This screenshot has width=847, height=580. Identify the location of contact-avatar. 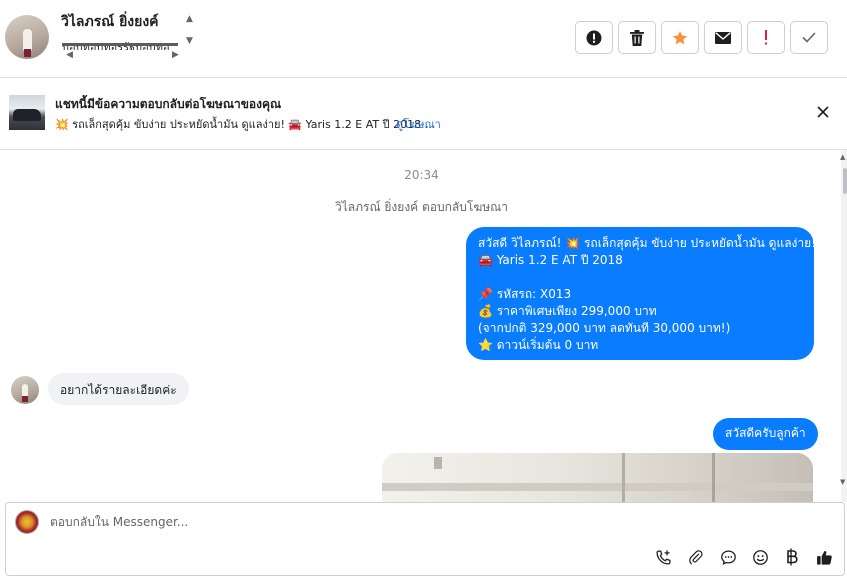
(27, 37).